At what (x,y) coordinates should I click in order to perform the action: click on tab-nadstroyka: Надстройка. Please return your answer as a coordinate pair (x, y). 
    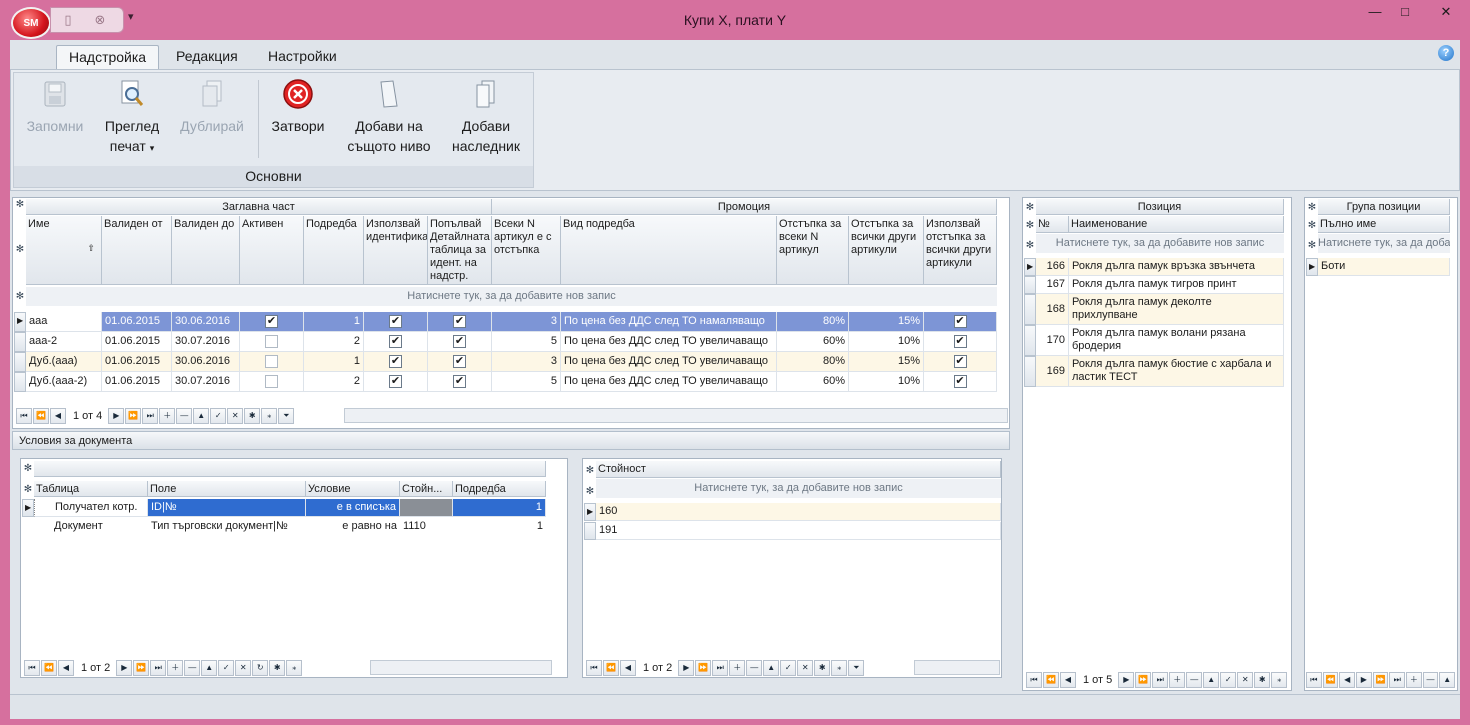
    Looking at the image, I should click on (108, 57).